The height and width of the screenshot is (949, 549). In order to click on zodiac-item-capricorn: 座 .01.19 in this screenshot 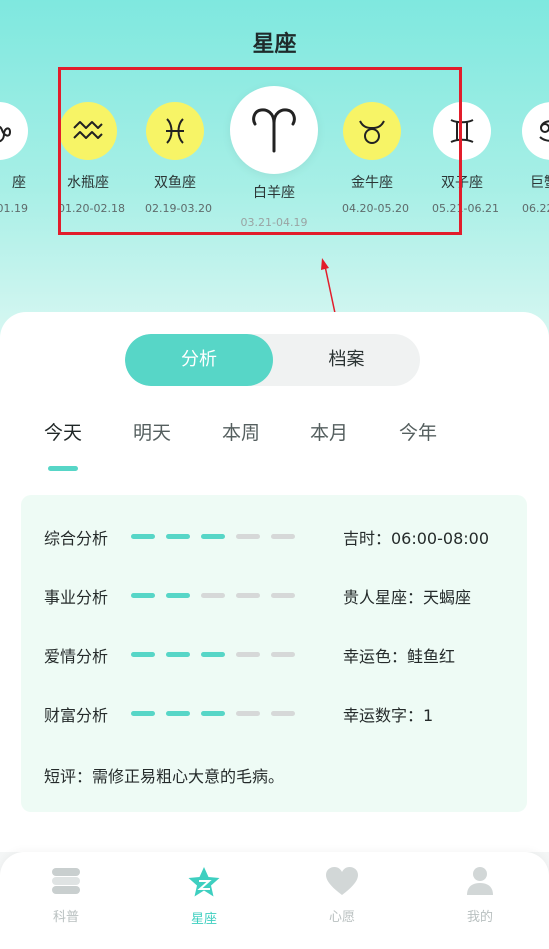, I will do `click(14, 158)`.